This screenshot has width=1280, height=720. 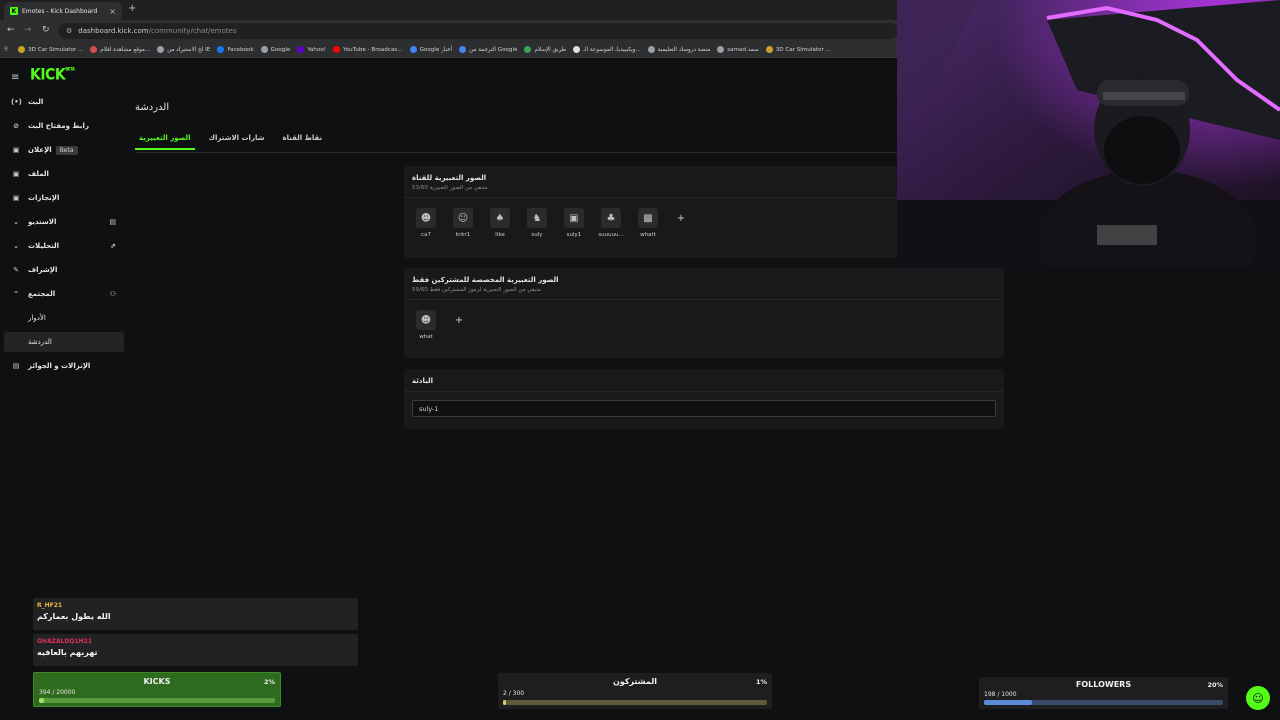 What do you see at coordinates (635, 691) in the screenshot?
I see `subscribers-goal: المشتركون 1% 2 / 300` at bounding box center [635, 691].